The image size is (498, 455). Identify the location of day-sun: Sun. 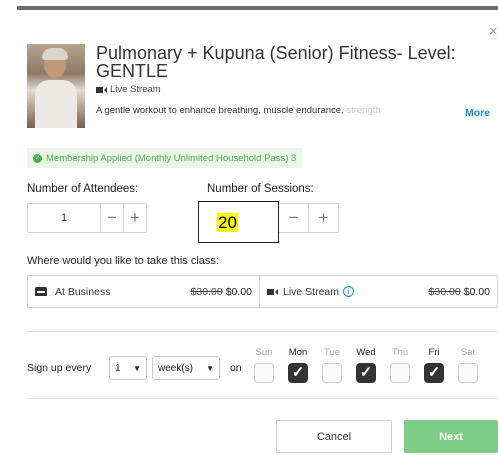
(264, 365).